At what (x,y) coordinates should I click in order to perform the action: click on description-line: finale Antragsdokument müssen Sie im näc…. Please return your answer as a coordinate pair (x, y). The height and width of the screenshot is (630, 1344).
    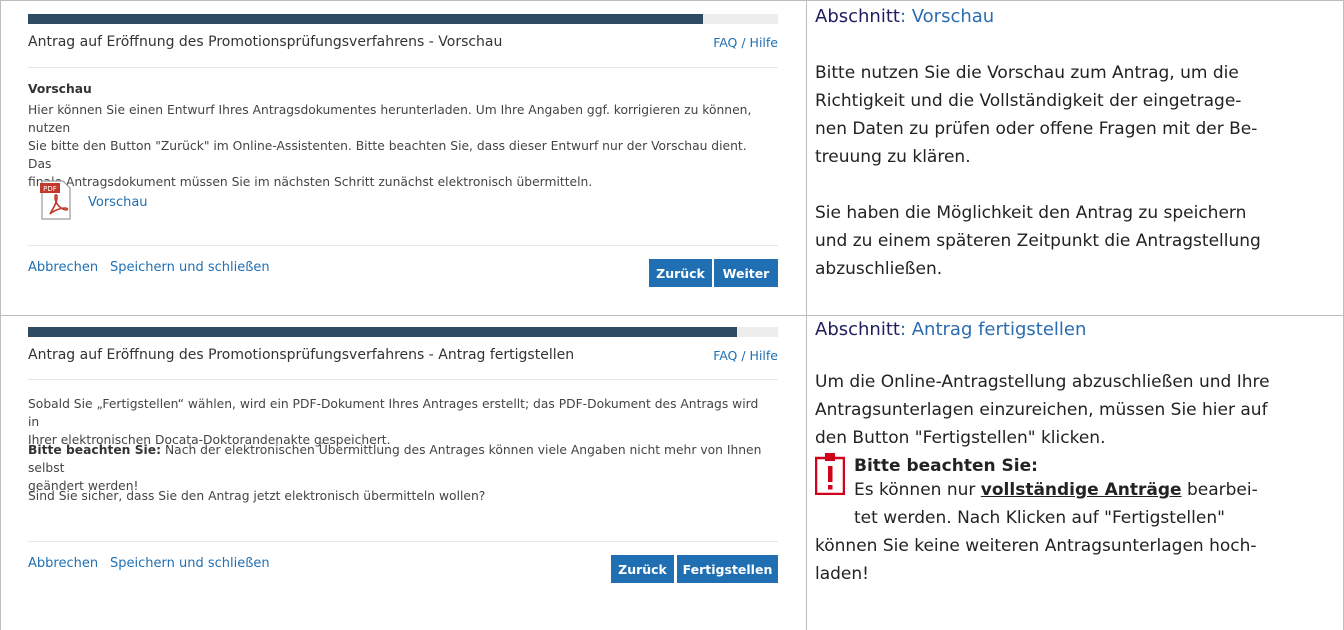
    Looking at the image, I should click on (310, 182).